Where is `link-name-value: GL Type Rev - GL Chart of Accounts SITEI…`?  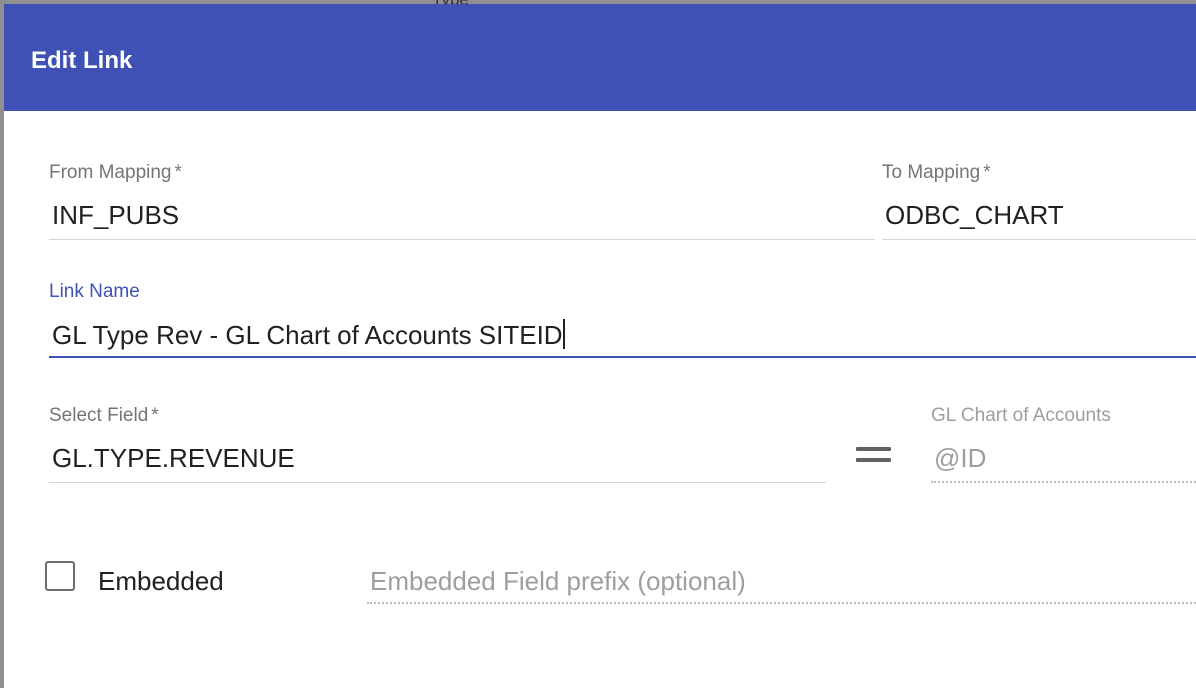 link-name-value: GL Type Rev - GL Chart of Accounts SITEI… is located at coordinates (307, 335).